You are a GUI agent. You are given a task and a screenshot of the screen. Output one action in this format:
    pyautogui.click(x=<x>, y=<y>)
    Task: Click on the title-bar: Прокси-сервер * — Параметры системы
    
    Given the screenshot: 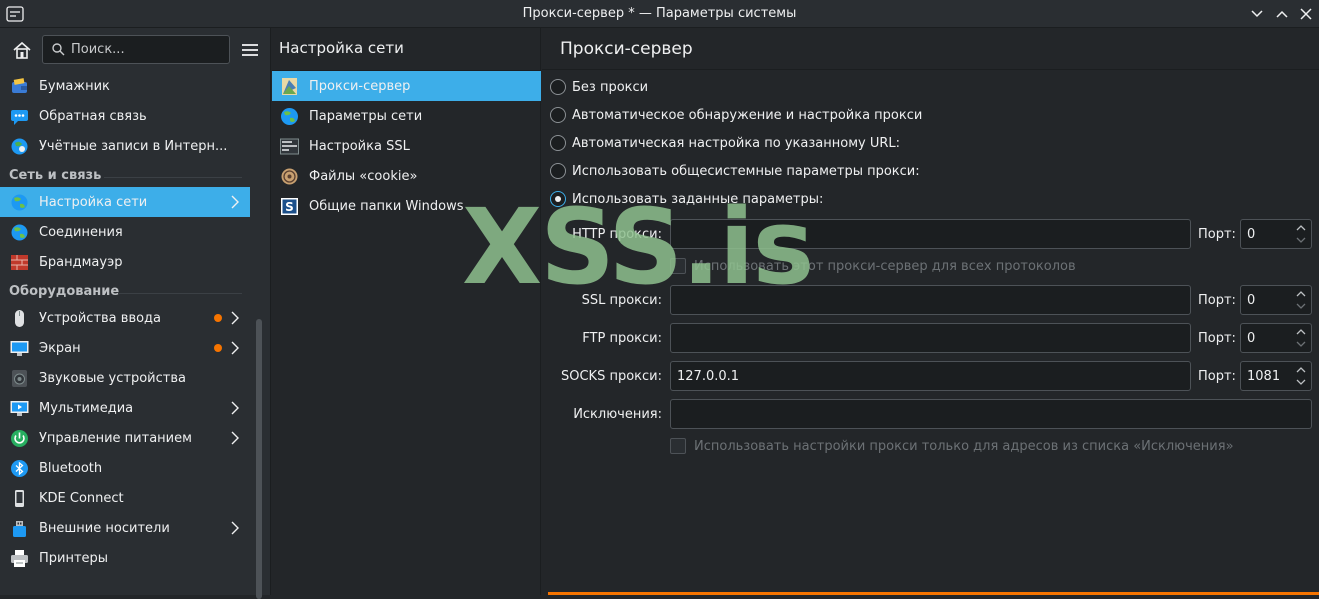 What is the action you would take?
    pyautogui.click(x=659, y=14)
    